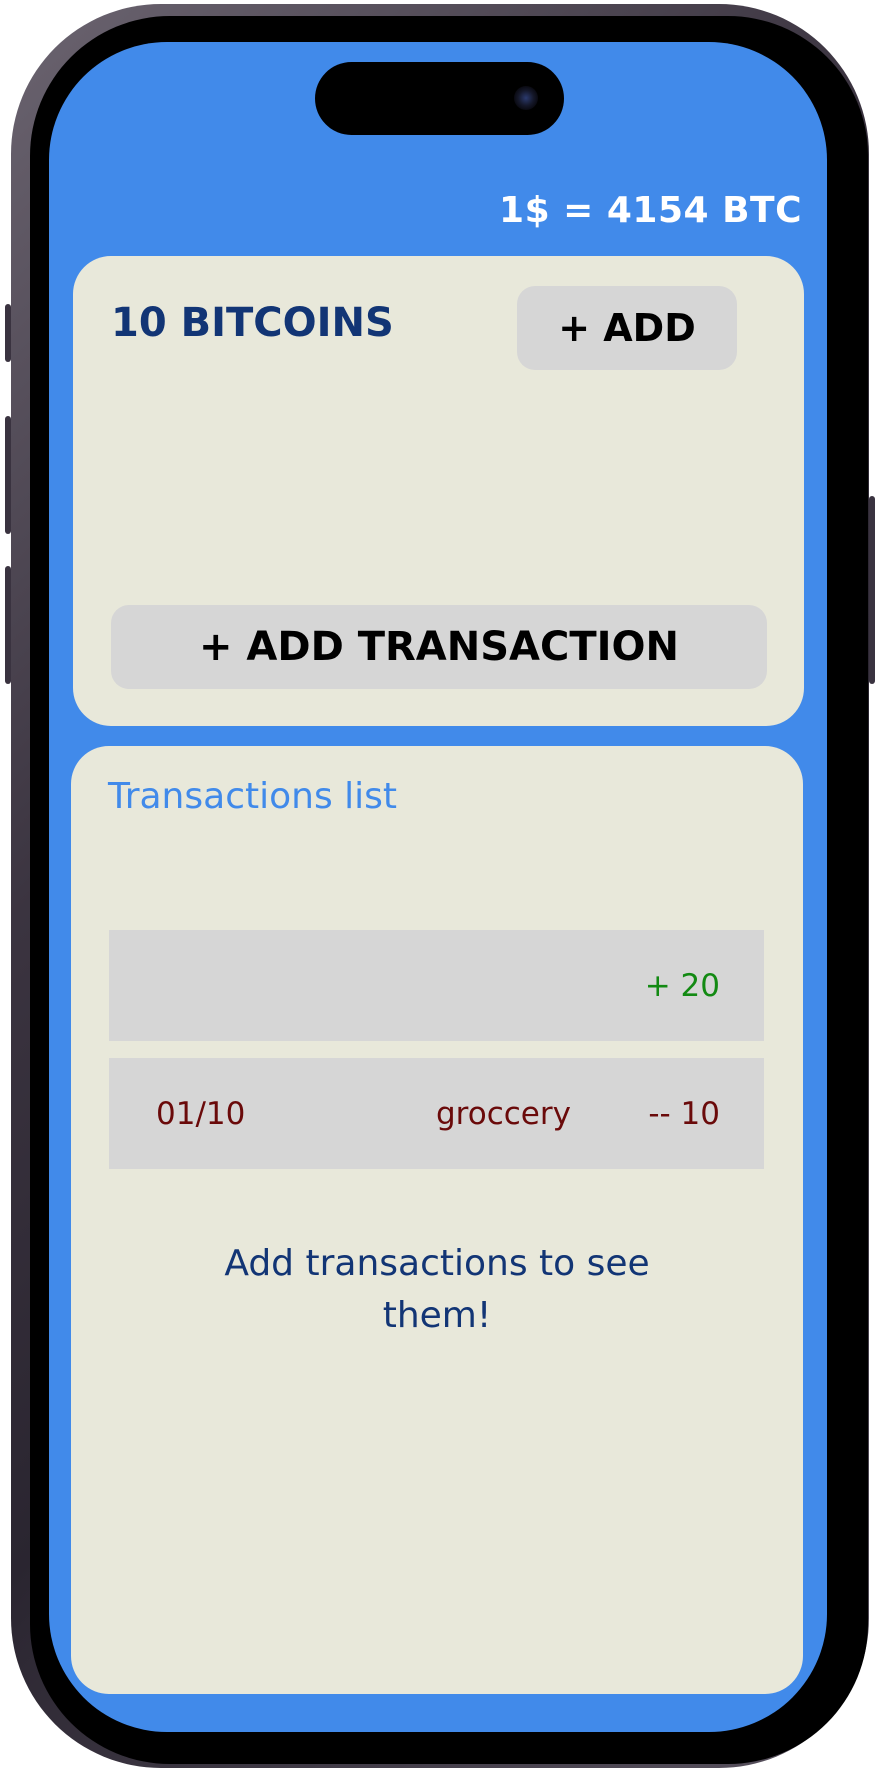  I want to click on camera-icon, so click(526, 98).